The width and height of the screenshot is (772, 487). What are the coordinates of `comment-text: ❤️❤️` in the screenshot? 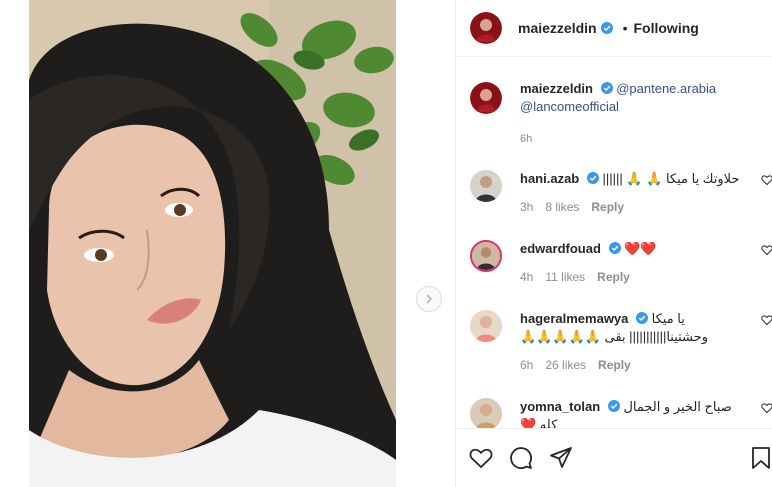 It's located at (640, 248).